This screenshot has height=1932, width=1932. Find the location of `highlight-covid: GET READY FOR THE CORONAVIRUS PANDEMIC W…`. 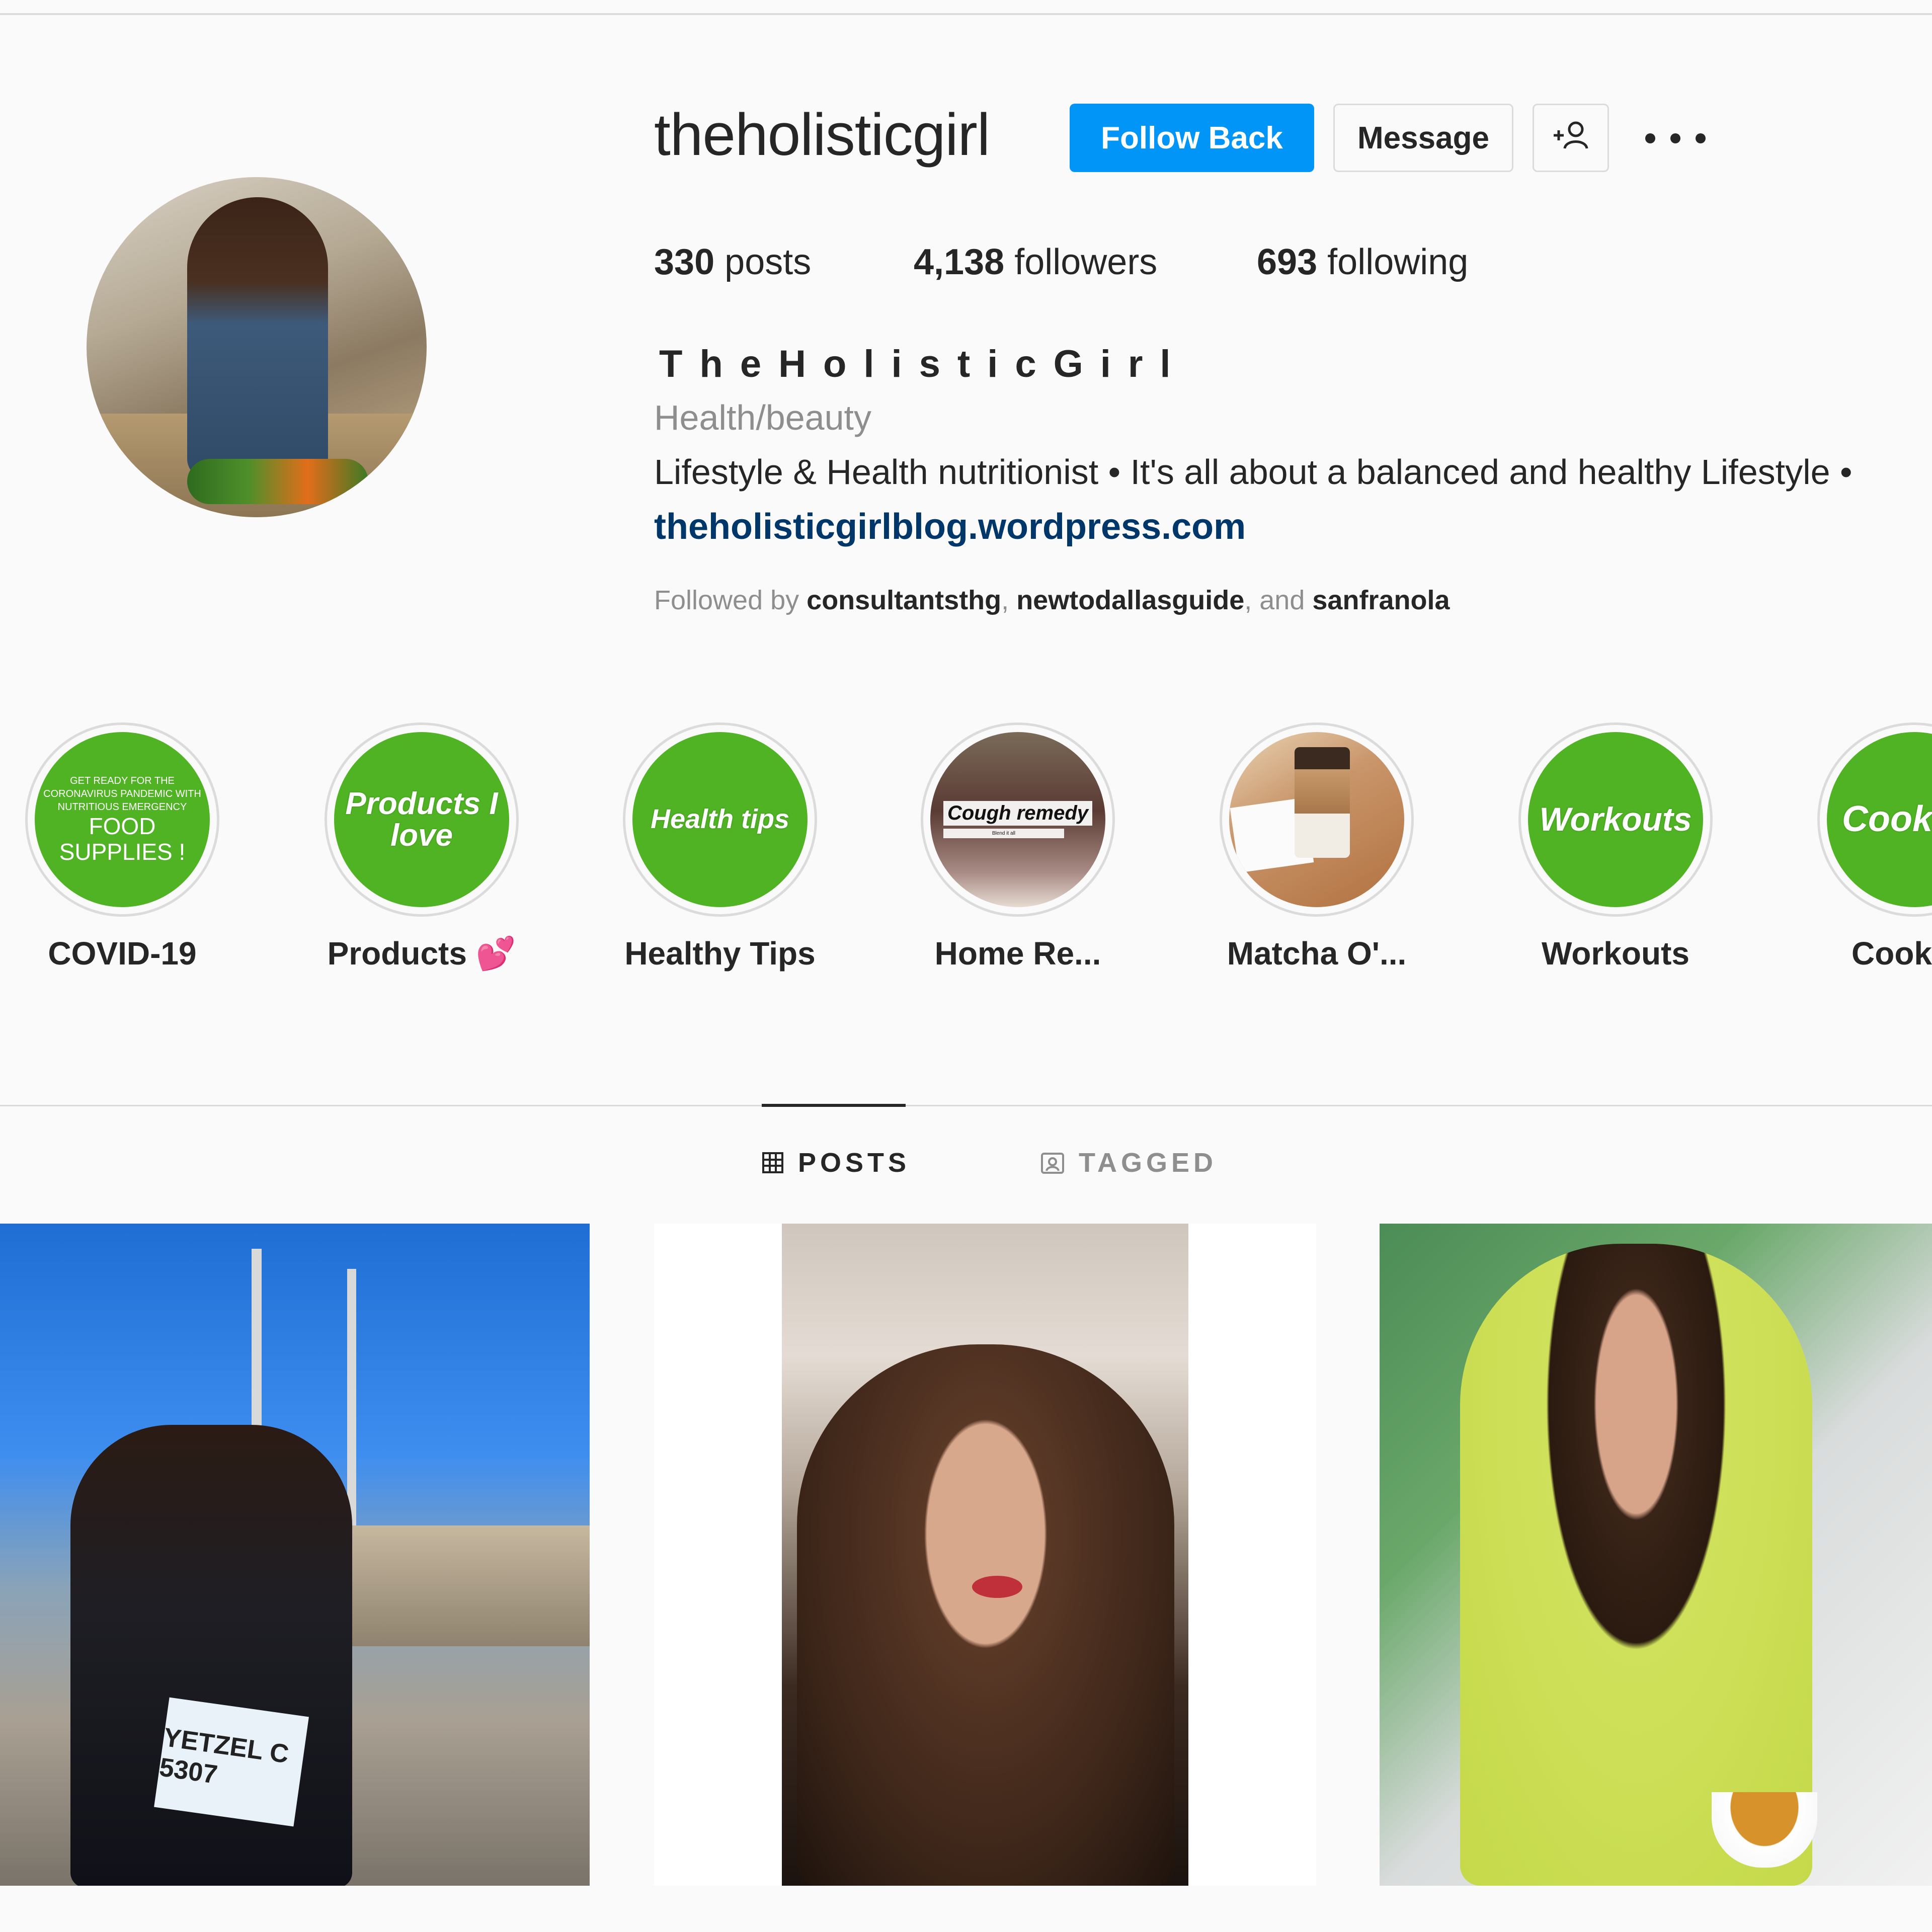

highlight-covid: GET READY FOR THE CORONAVIRUS PANDEMIC W… is located at coordinates (122, 847).